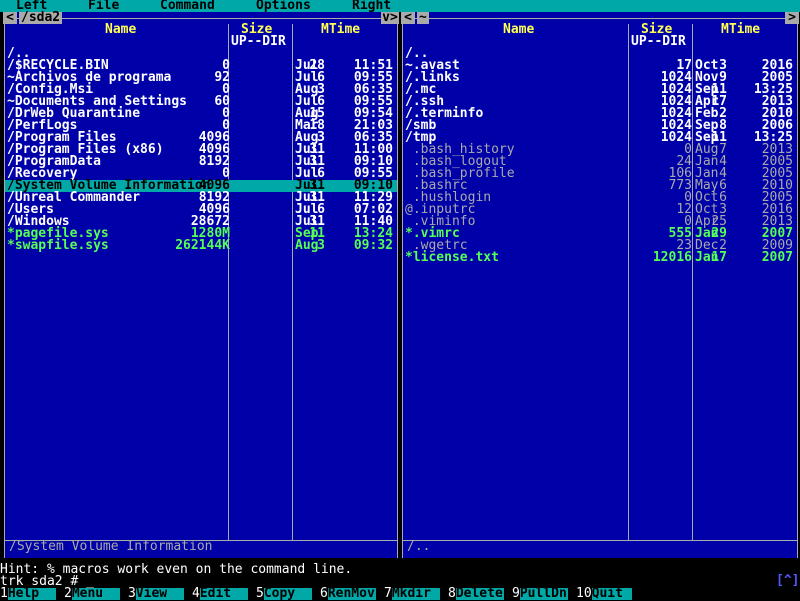 The image size is (800, 601). What do you see at coordinates (103, 6) in the screenshot?
I see `menu-file: File` at bounding box center [103, 6].